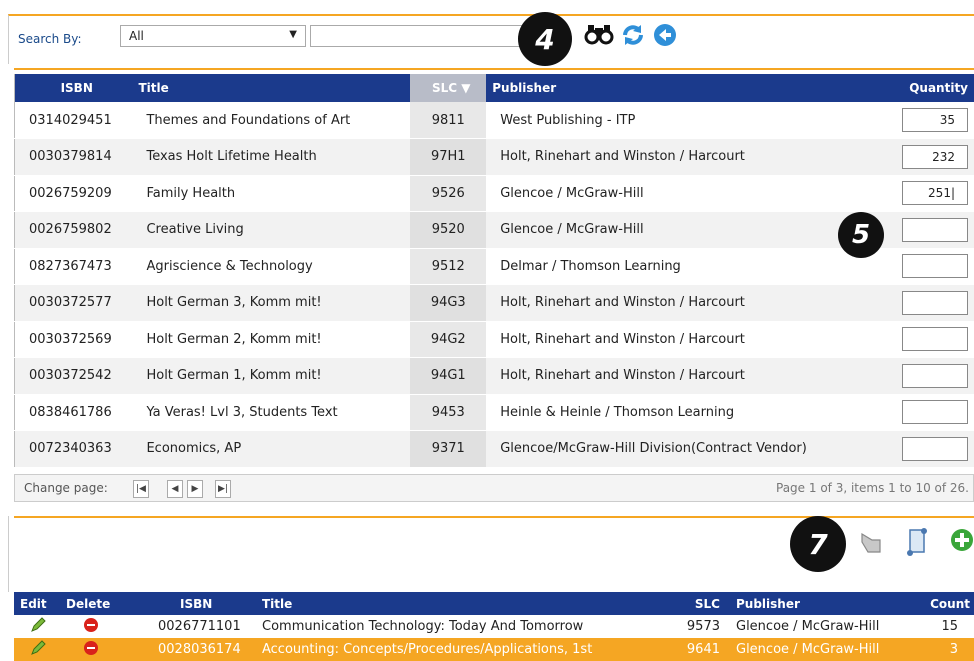  I want to click on isbn-cell: 0030372542, so click(74, 376).